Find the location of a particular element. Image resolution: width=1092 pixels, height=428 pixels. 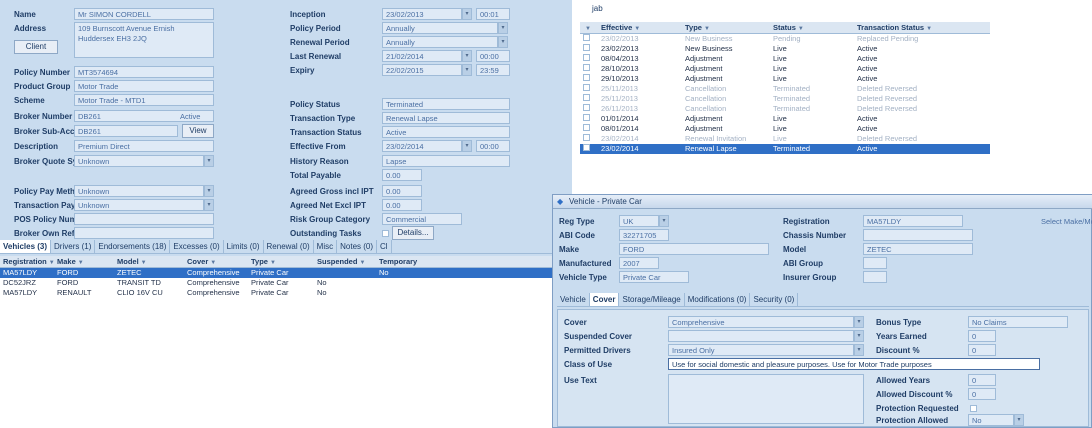

total-payable-field: 0.00 is located at coordinates (402, 175).